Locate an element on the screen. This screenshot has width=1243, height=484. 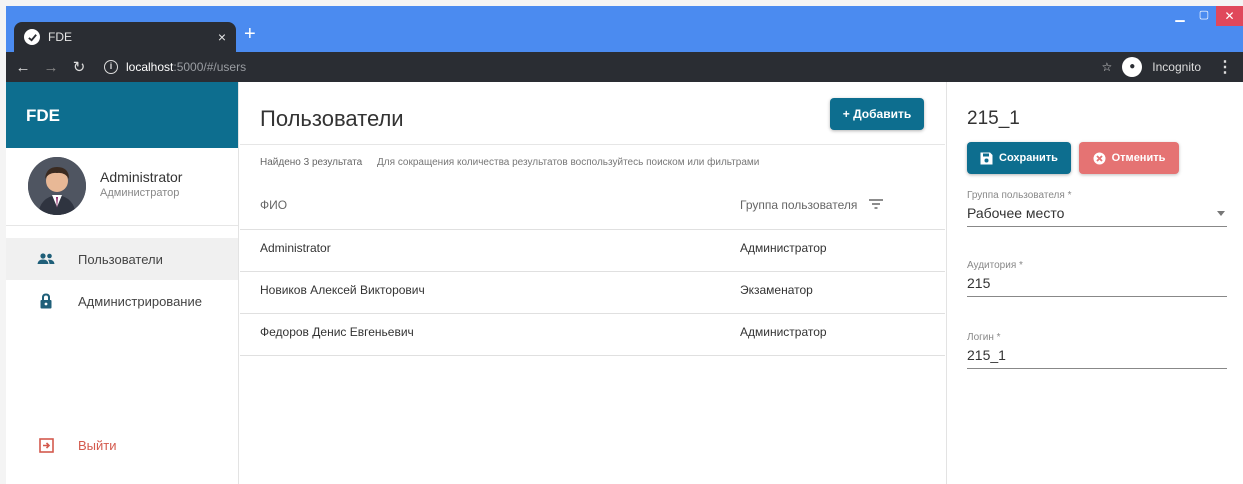
address-bar-actions: ☆ ● Incognito ⋮ is located at coordinates (1167, 67).